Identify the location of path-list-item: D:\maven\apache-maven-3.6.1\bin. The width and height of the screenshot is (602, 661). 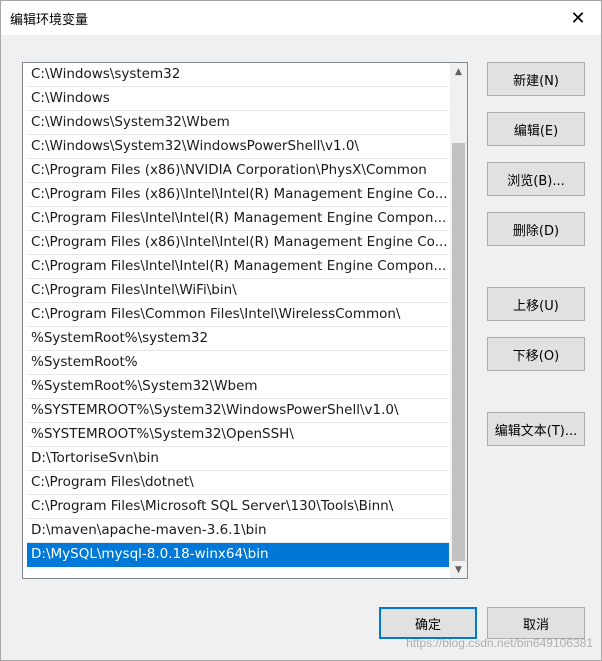
(238, 531).